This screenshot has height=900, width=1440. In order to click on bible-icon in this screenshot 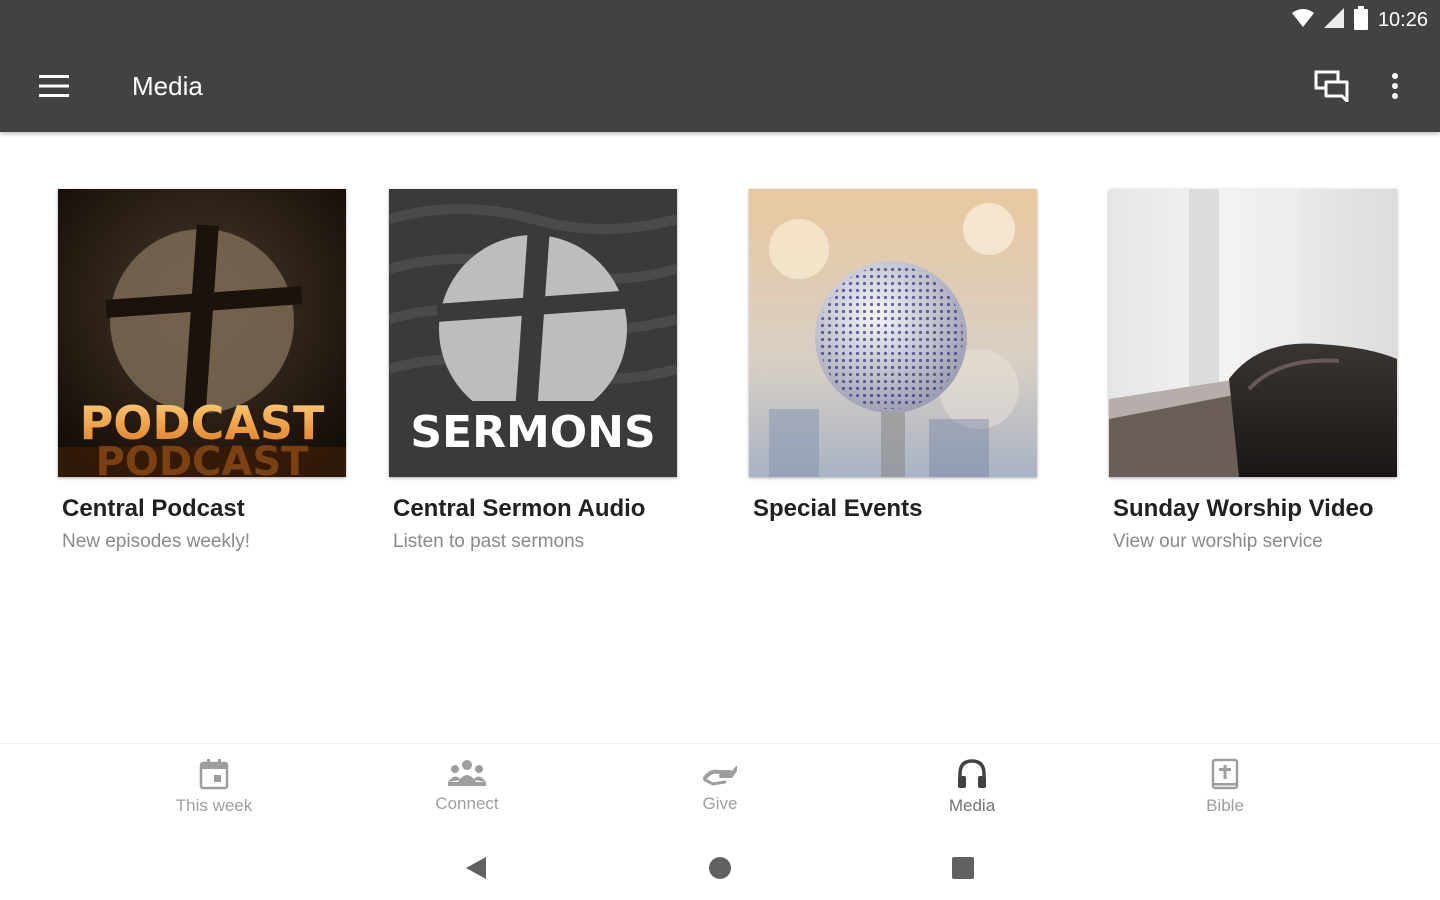, I will do `click(1225, 774)`.